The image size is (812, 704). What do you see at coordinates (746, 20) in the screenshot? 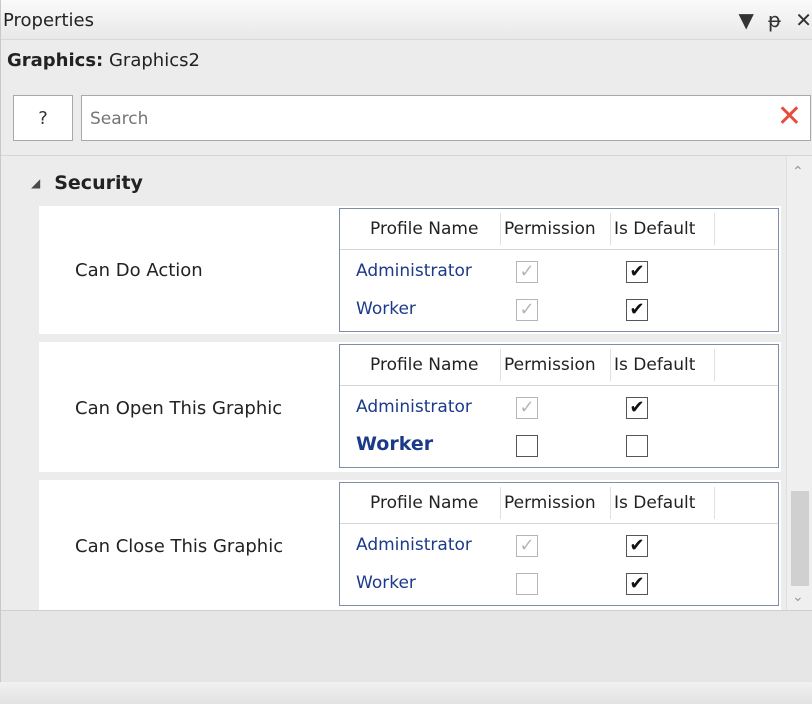
I see `dropdown-menu-icon: ▼` at bounding box center [746, 20].